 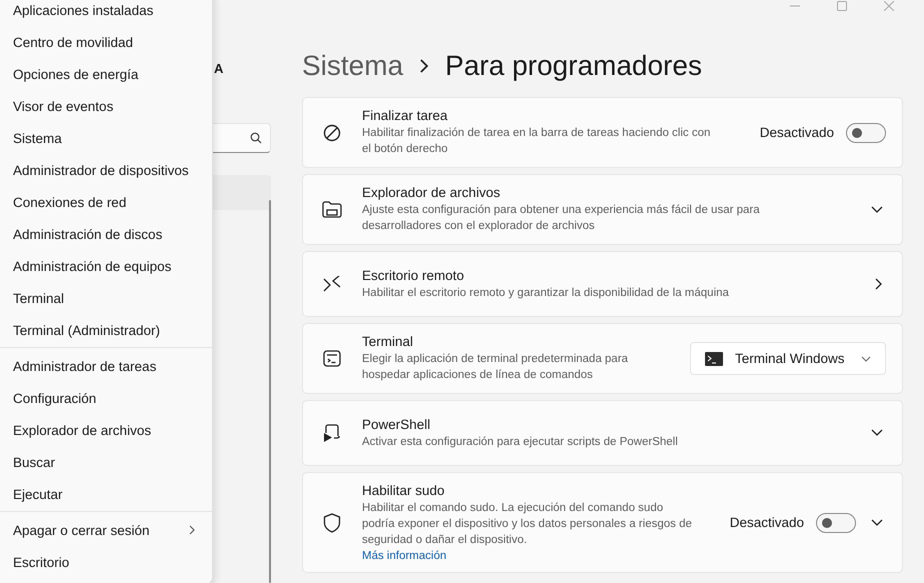 What do you see at coordinates (106, 266) in the screenshot?
I see `menu-item: Administración de equipos` at bounding box center [106, 266].